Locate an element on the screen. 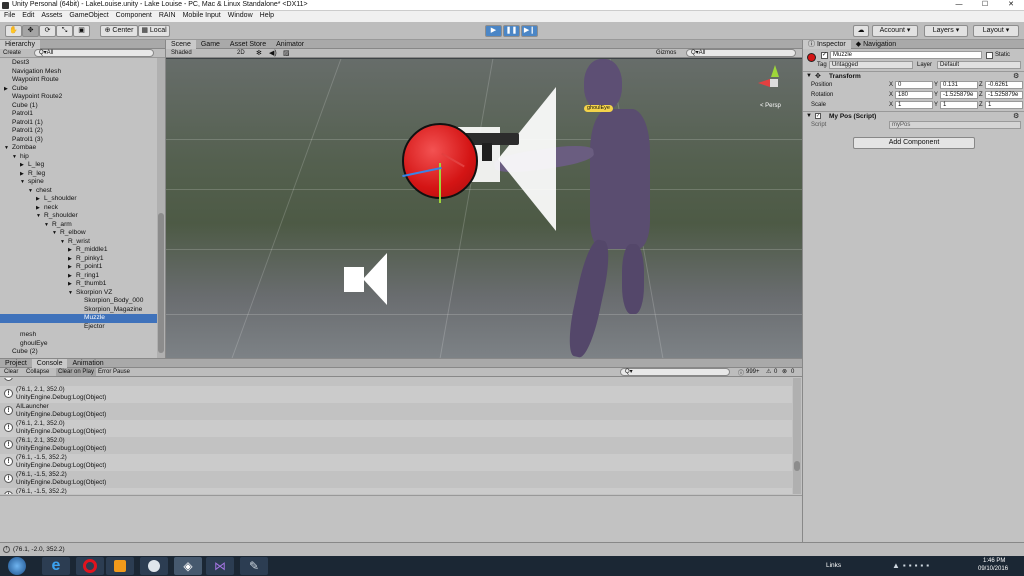  scale-z-axis-label: Z is located at coordinates (981, 105).